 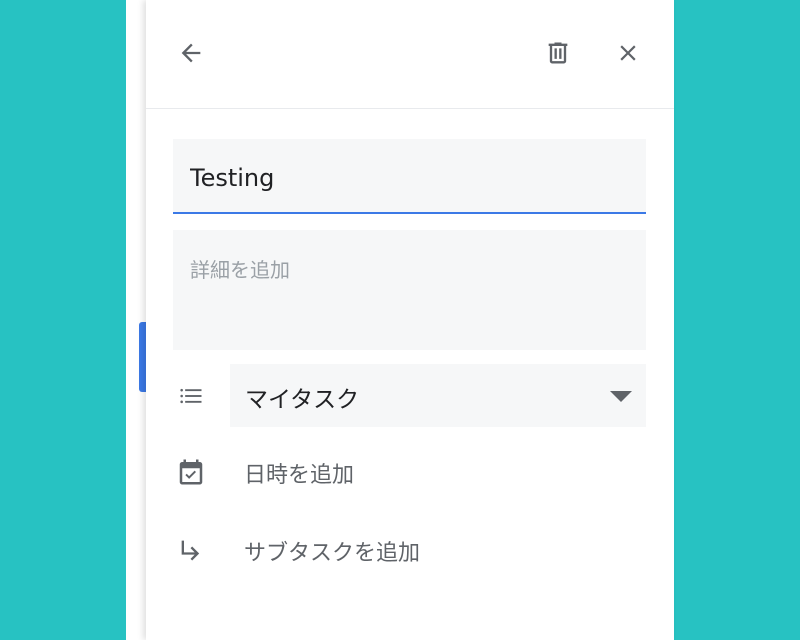 What do you see at coordinates (438, 395) in the screenshot?
I see `task-list-select: マイタスク` at bounding box center [438, 395].